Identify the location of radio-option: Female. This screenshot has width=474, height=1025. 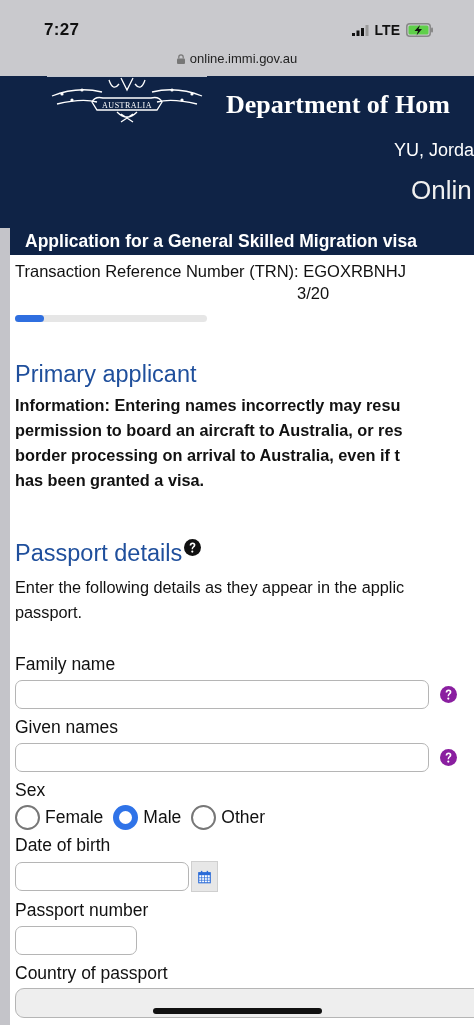
(59, 817).